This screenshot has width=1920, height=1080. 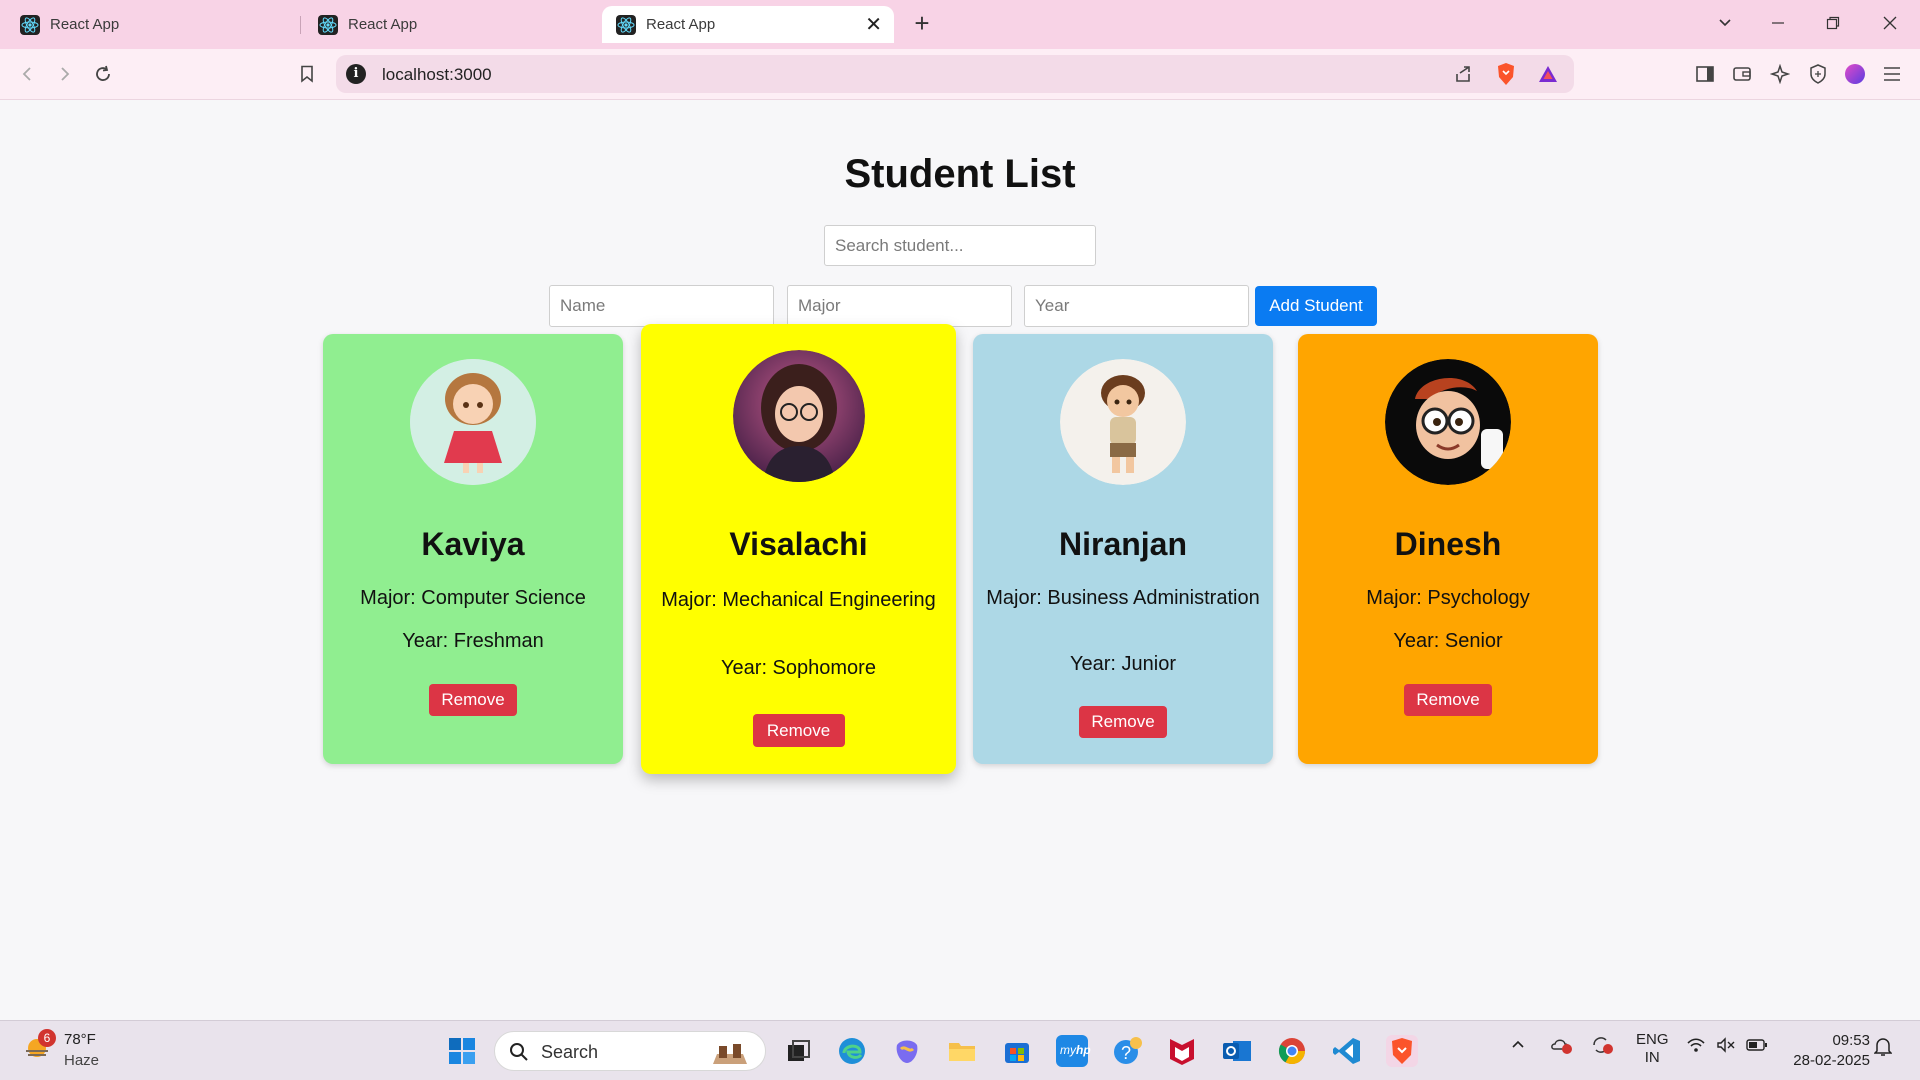 What do you see at coordinates (1448, 544) in the screenshot?
I see `student-name: Dinesh` at bounding box center [1448, 544].